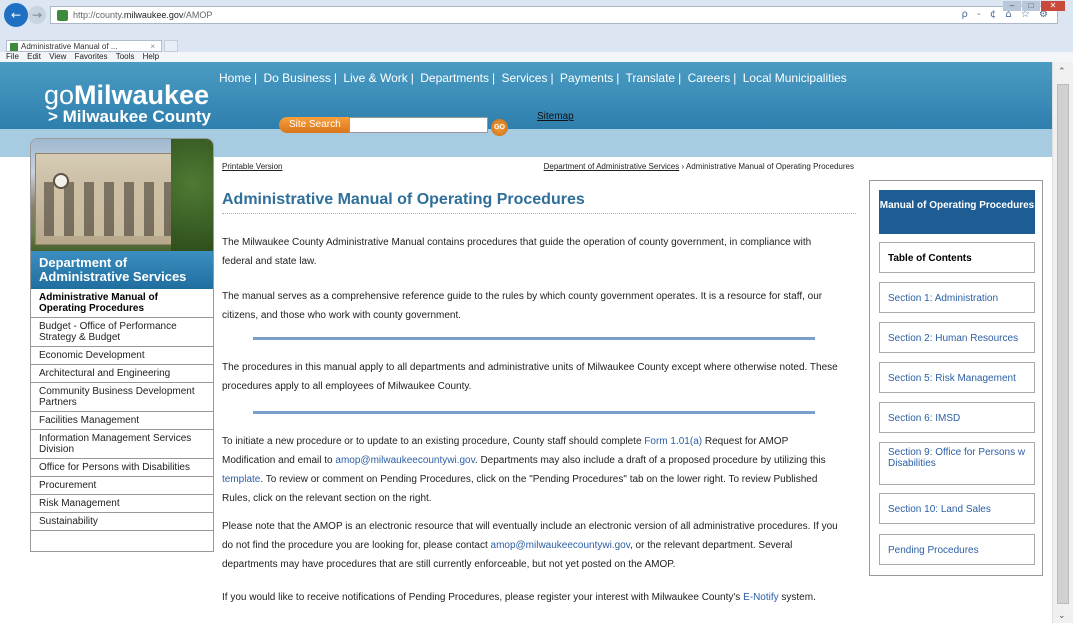 The height and width of the screenshot is (623, 1073). Describe the element at coordinates (314, 125) in the screenshot. I see `site-search-label: Site Search` at that location.